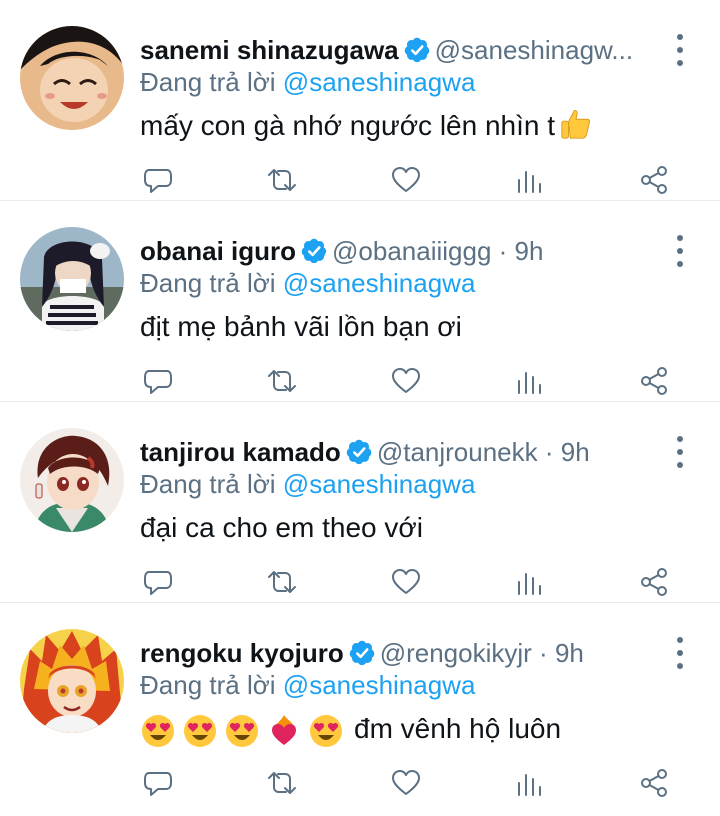 This screenshot has width=720, height=816. I want to click on thumbs-up-icon, so click(576, 124).